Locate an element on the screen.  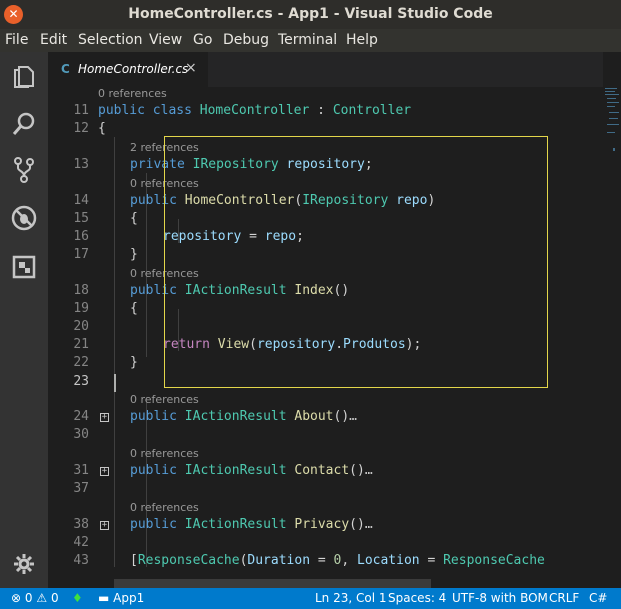
line-number: 11 is located at coordinates (81, 110).